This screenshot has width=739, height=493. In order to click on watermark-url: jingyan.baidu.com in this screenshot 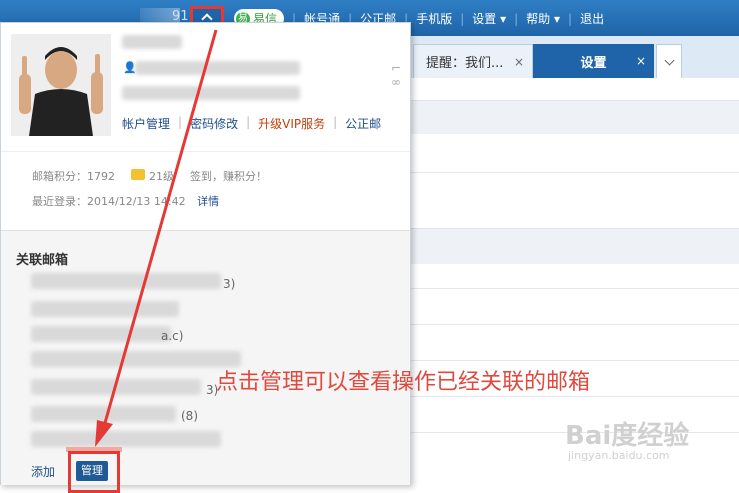, I will do `click(619, 455)`.